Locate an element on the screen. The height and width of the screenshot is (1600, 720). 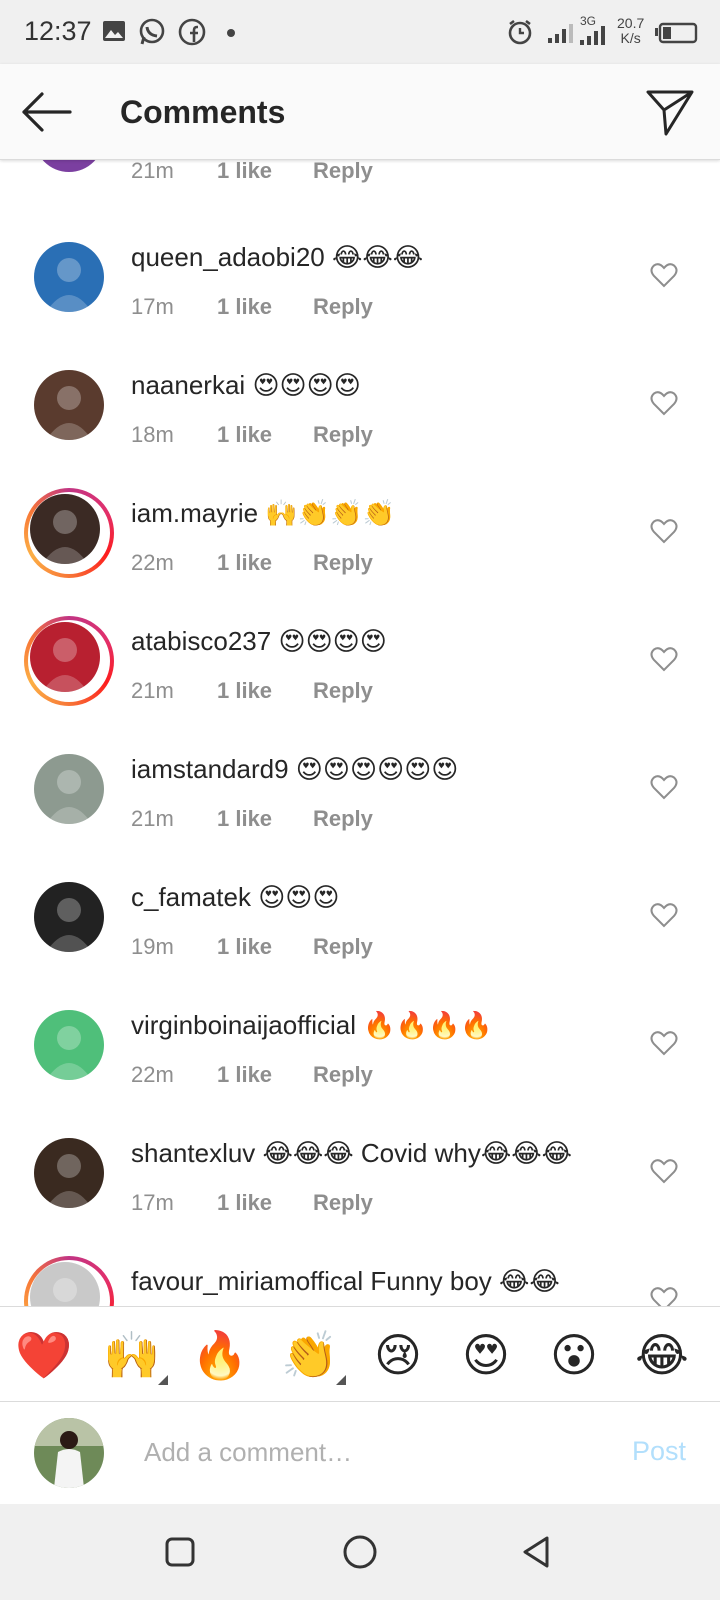
back-arrow-icon is located at coordinates (48, 112).